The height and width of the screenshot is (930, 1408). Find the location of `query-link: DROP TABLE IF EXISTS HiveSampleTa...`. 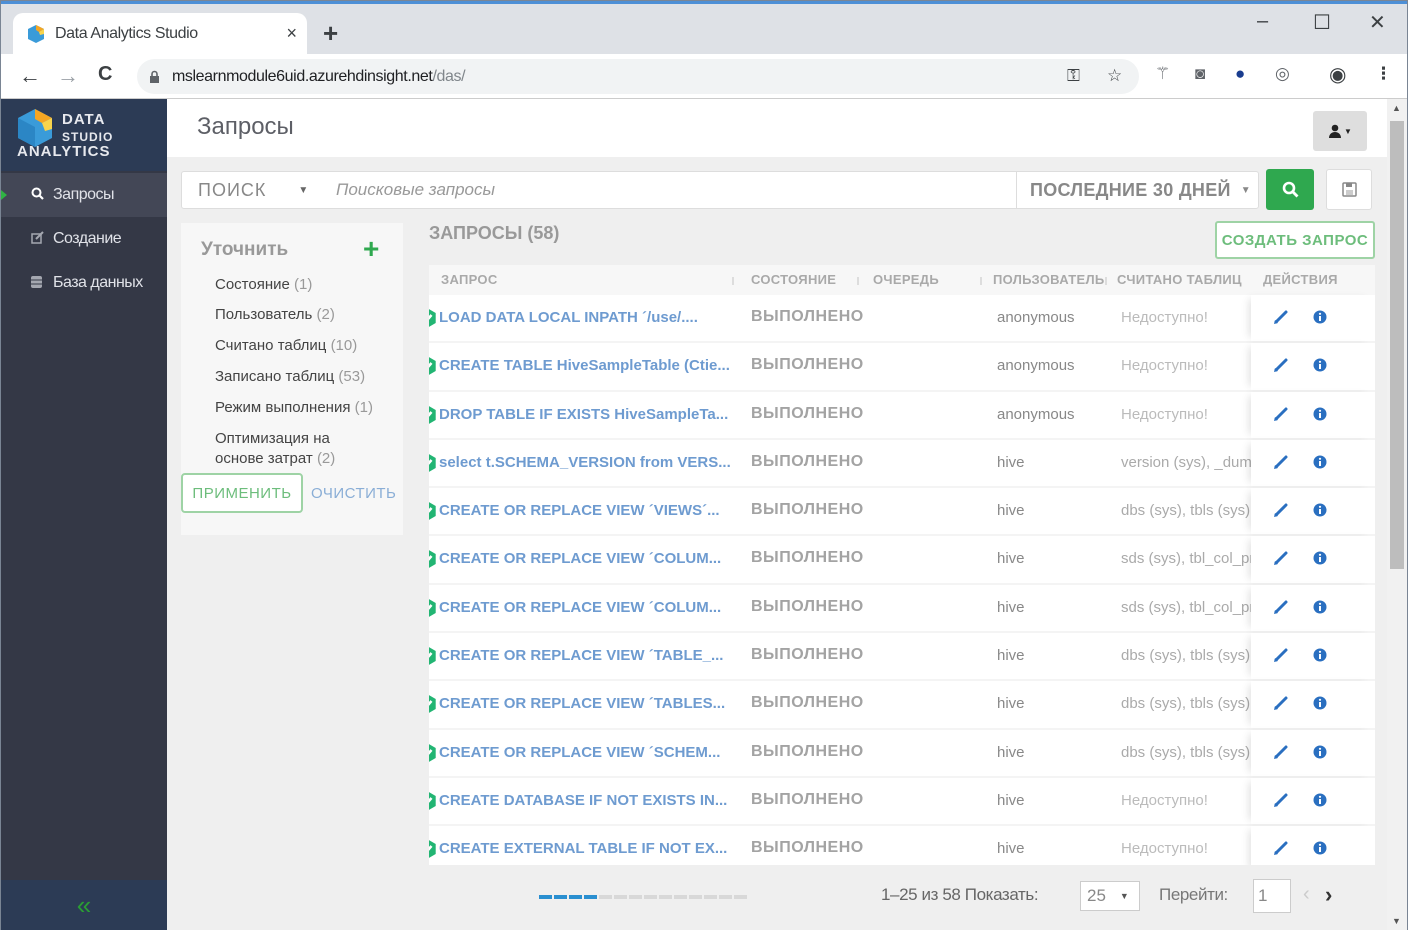

query-link: DROP TABLE IF EXISTS HiveSampleTa... is located at coordinates (583, 414).